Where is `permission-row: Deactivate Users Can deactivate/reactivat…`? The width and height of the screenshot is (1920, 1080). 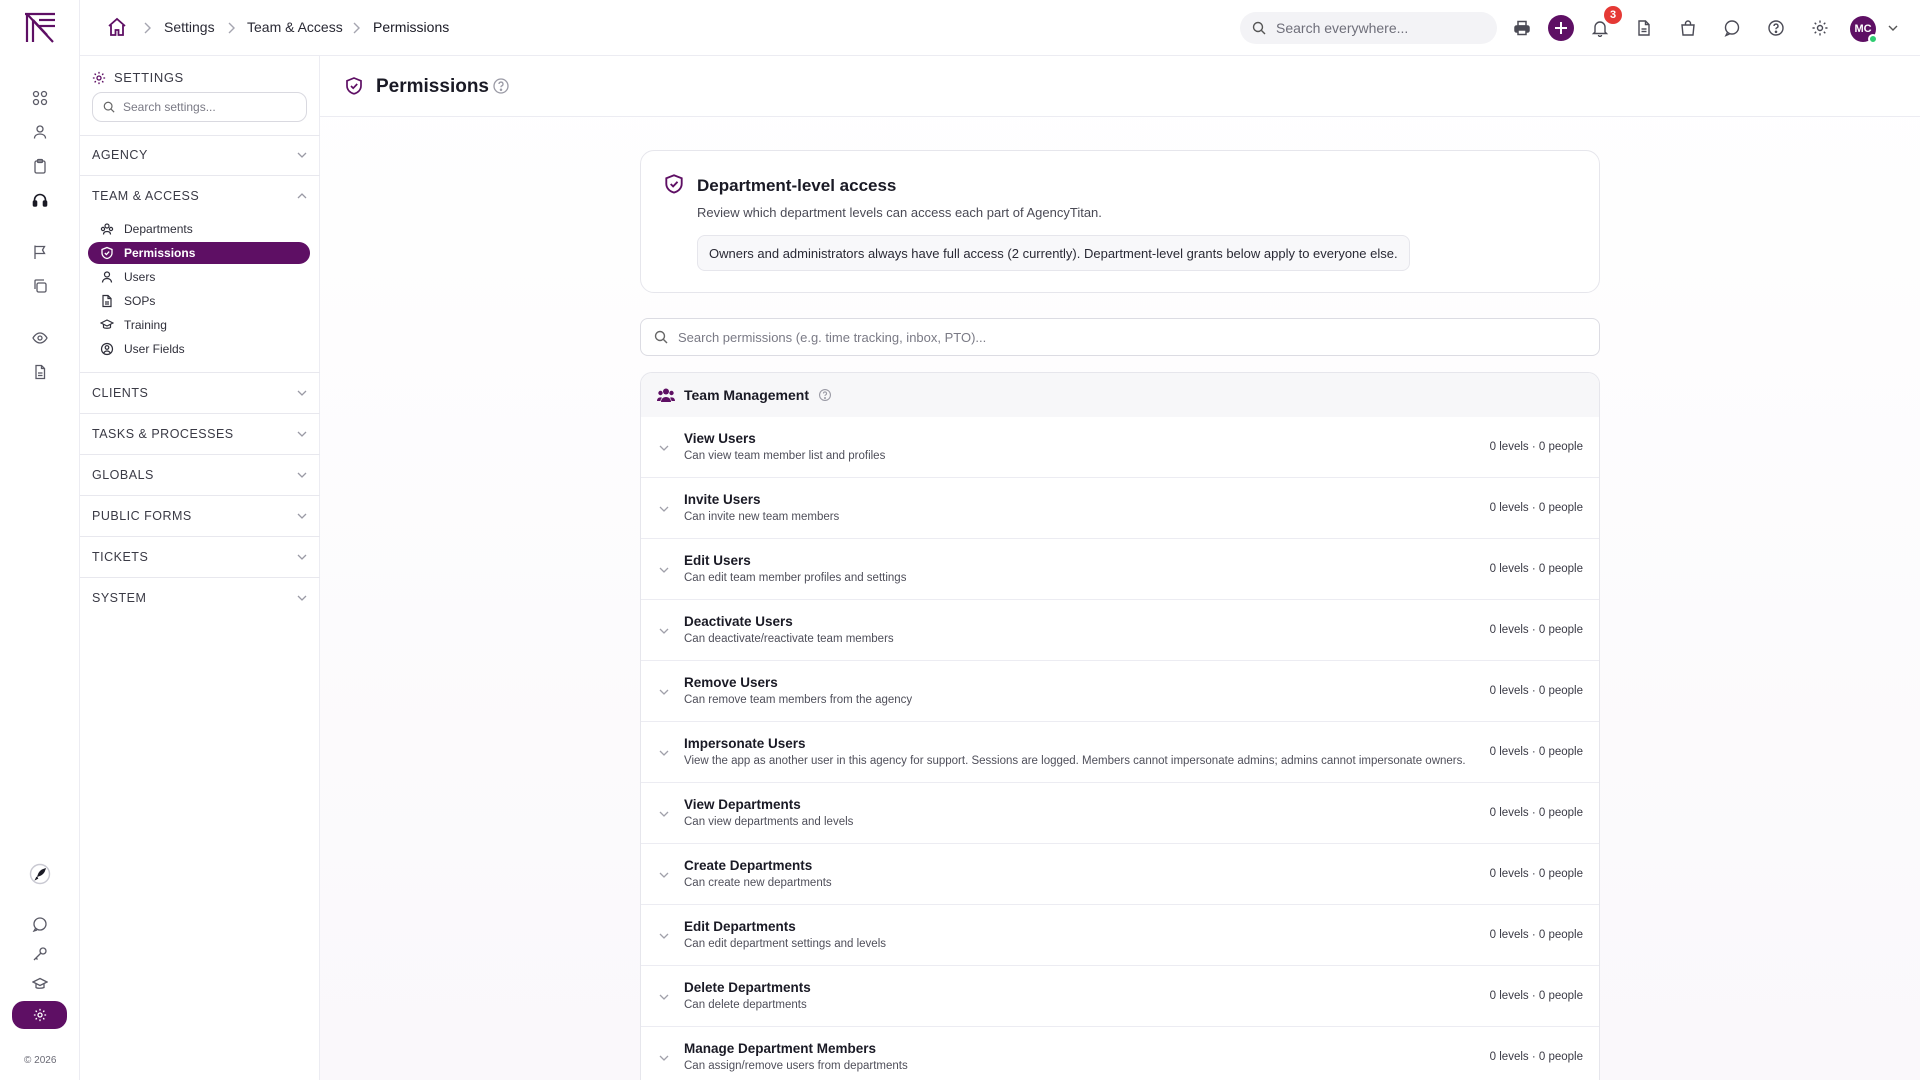
permission-row: Deactivate Users Can deactivate/reactivat… is located at coordinates (1120, 630).